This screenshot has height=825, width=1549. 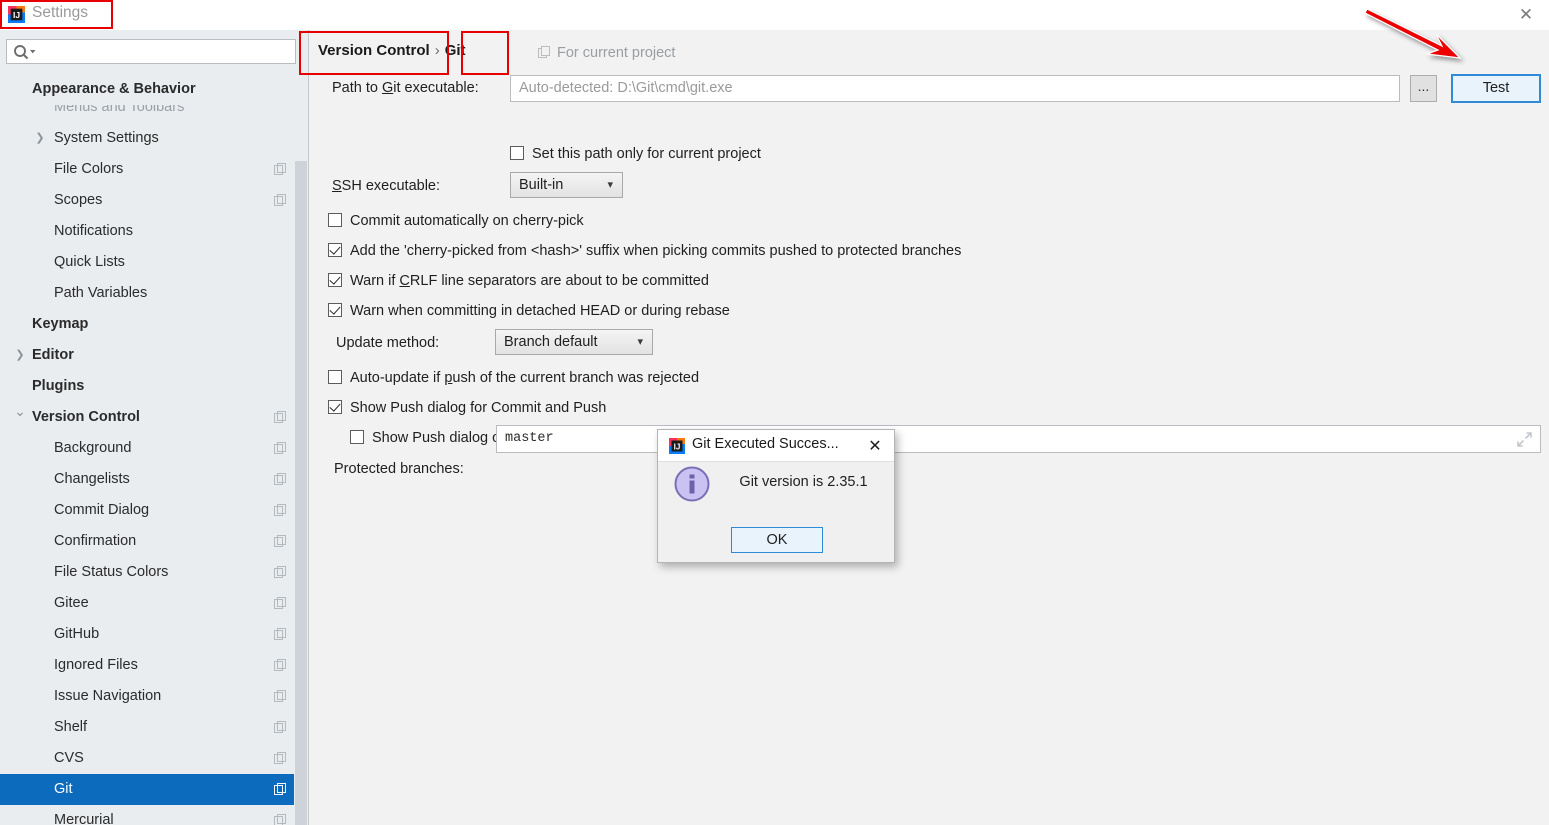 I want to click on sidebar-item-issue-navigation: Issue Navigation, so click(x=154, y=696).